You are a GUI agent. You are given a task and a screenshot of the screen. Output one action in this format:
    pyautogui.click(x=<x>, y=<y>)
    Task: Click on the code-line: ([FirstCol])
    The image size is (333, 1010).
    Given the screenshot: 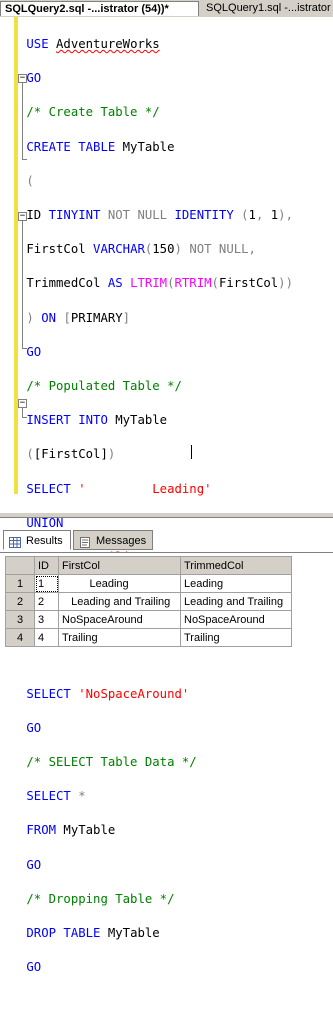 What is the action you would take?
    pyautogui.click(x=71, y=454)
    